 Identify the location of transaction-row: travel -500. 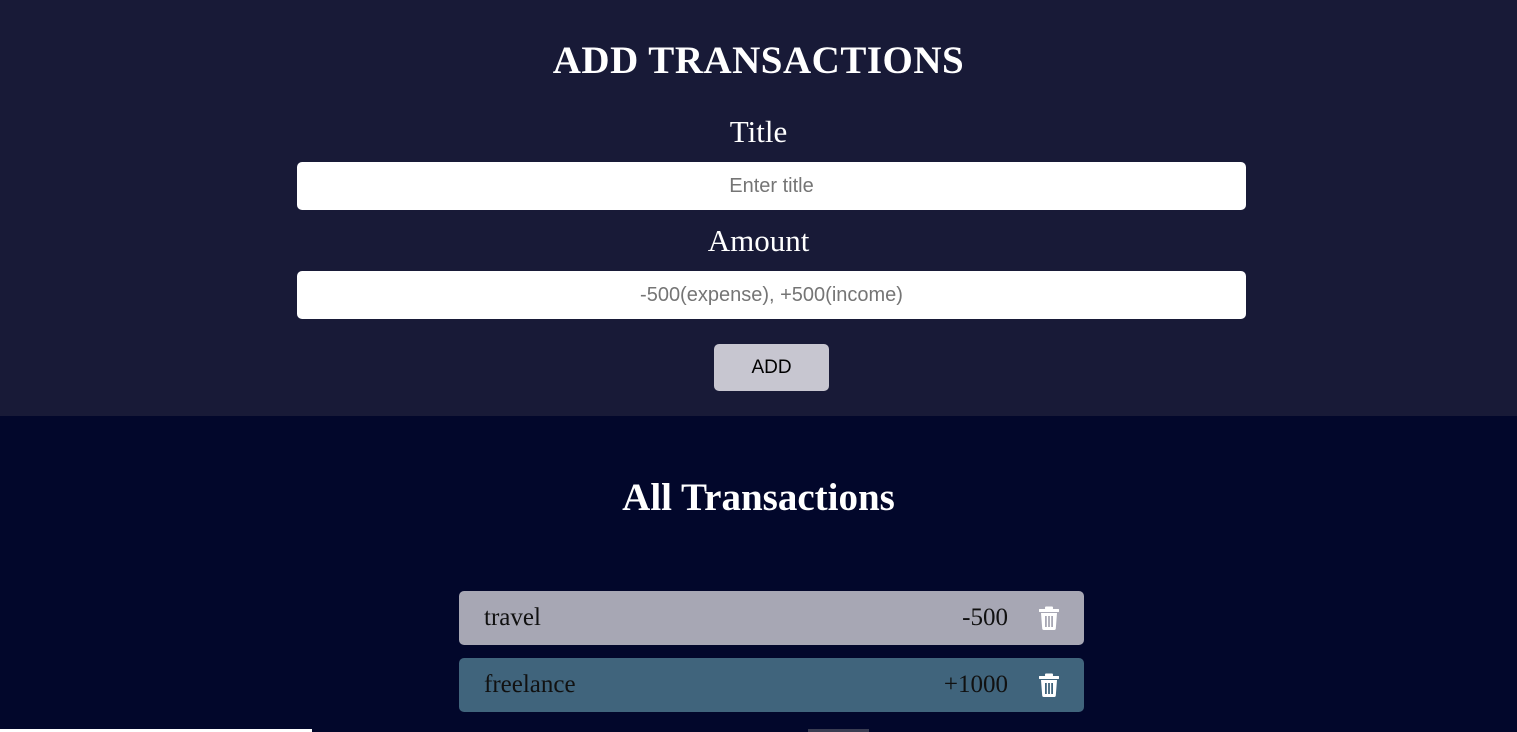
(771, 618).